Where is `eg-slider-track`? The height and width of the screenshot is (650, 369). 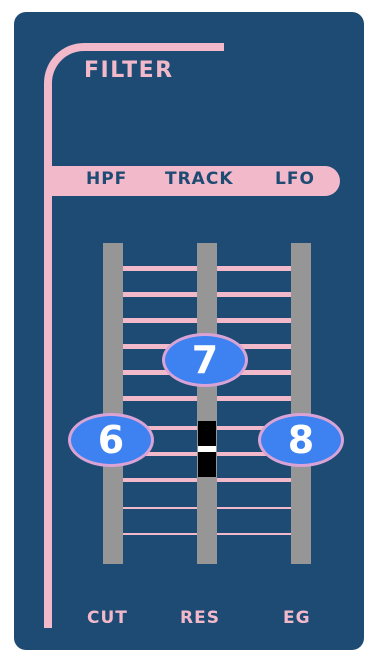
eg-slider-track is located at coordinates (301, 403).